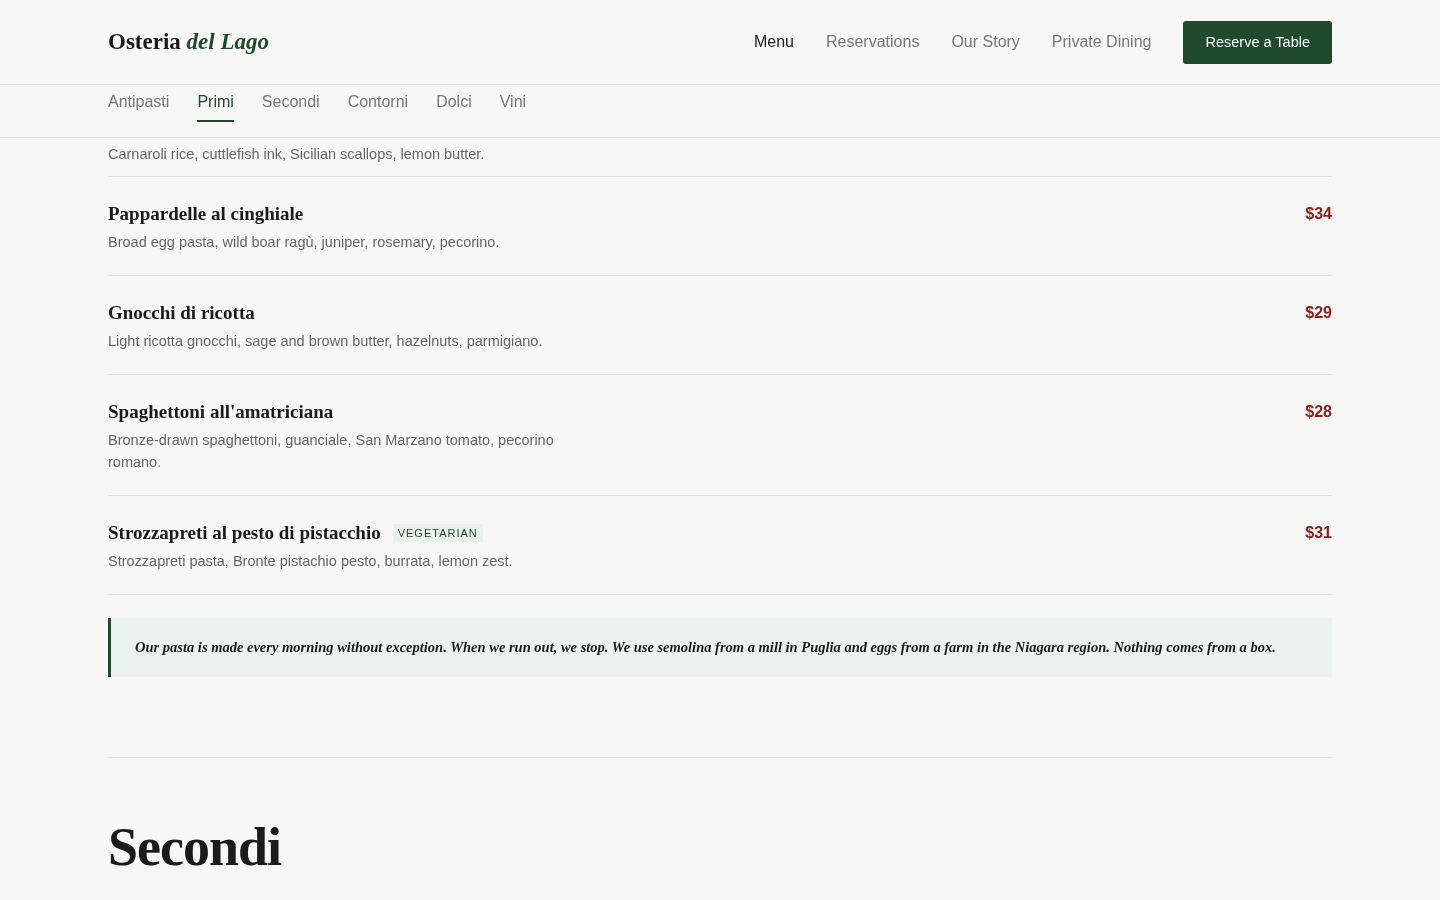  I want to click on section-heading: Secondi, so click(195, 847).